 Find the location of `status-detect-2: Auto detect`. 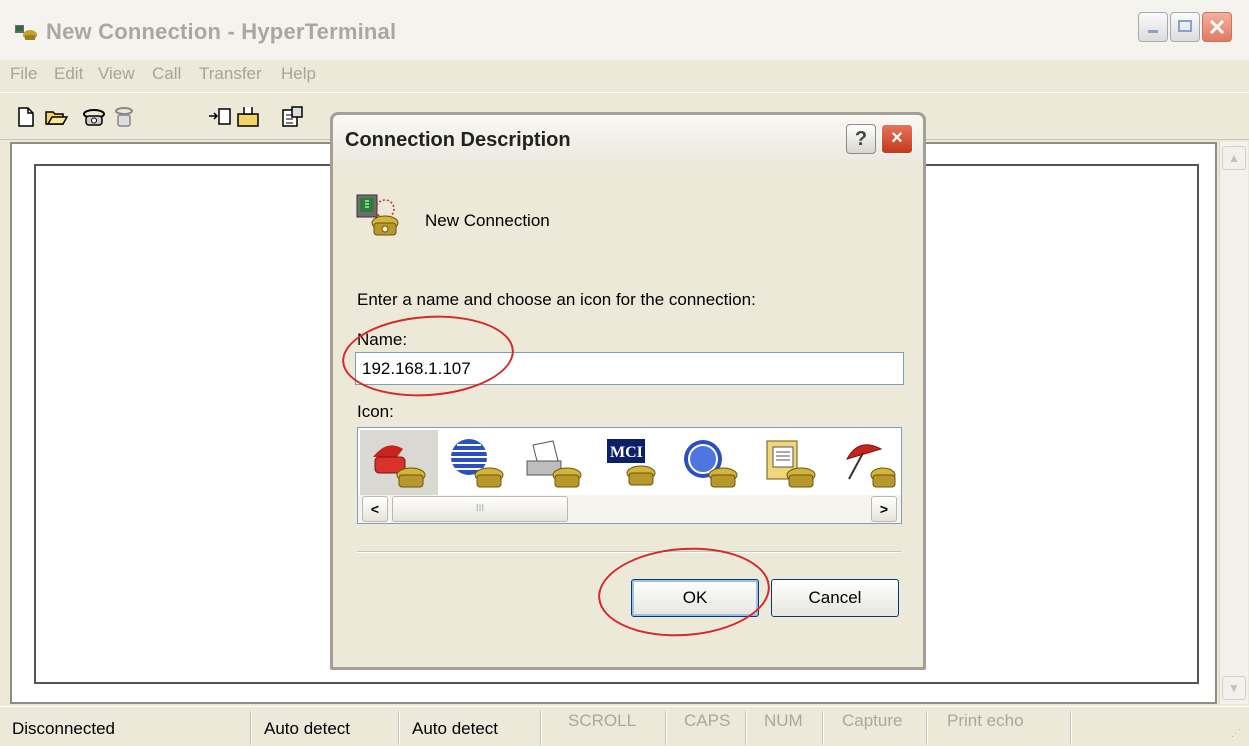

status-detect-2: Auto detect is located at coordinates (455, 728).